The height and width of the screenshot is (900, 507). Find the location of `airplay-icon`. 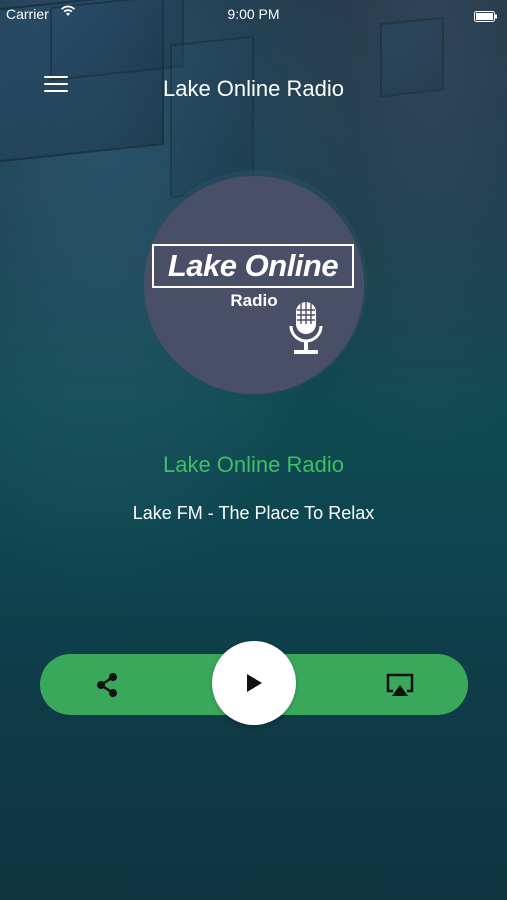

airplay-icon is located at coordinates (400, 688).